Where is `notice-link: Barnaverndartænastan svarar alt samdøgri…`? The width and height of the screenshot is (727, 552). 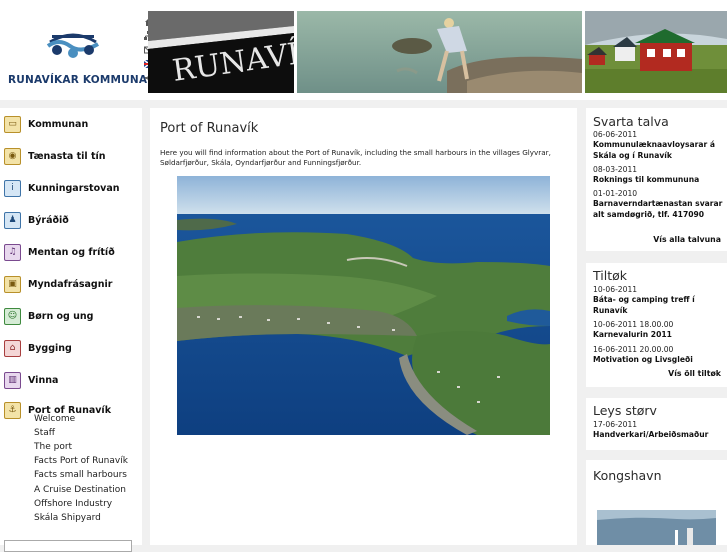 notice-link: Barnaverndartænastan svarar alt samdøgri… is located at coordinates (659, 209).